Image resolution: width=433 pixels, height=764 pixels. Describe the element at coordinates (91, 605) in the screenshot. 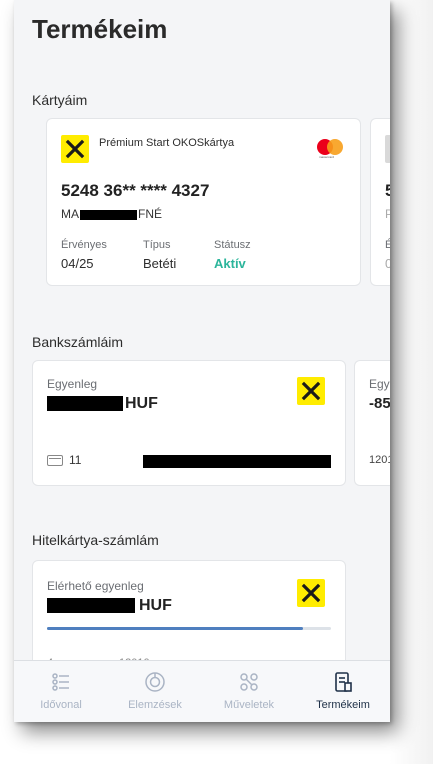

I see `redacted-available-balance` at that location.